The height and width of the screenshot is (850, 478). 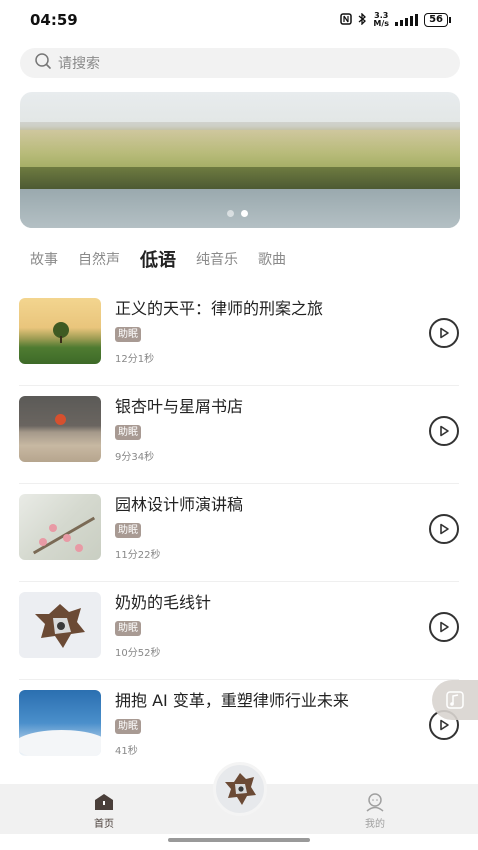 I want to click on now-playing-disc, so click(x=240, y=789).